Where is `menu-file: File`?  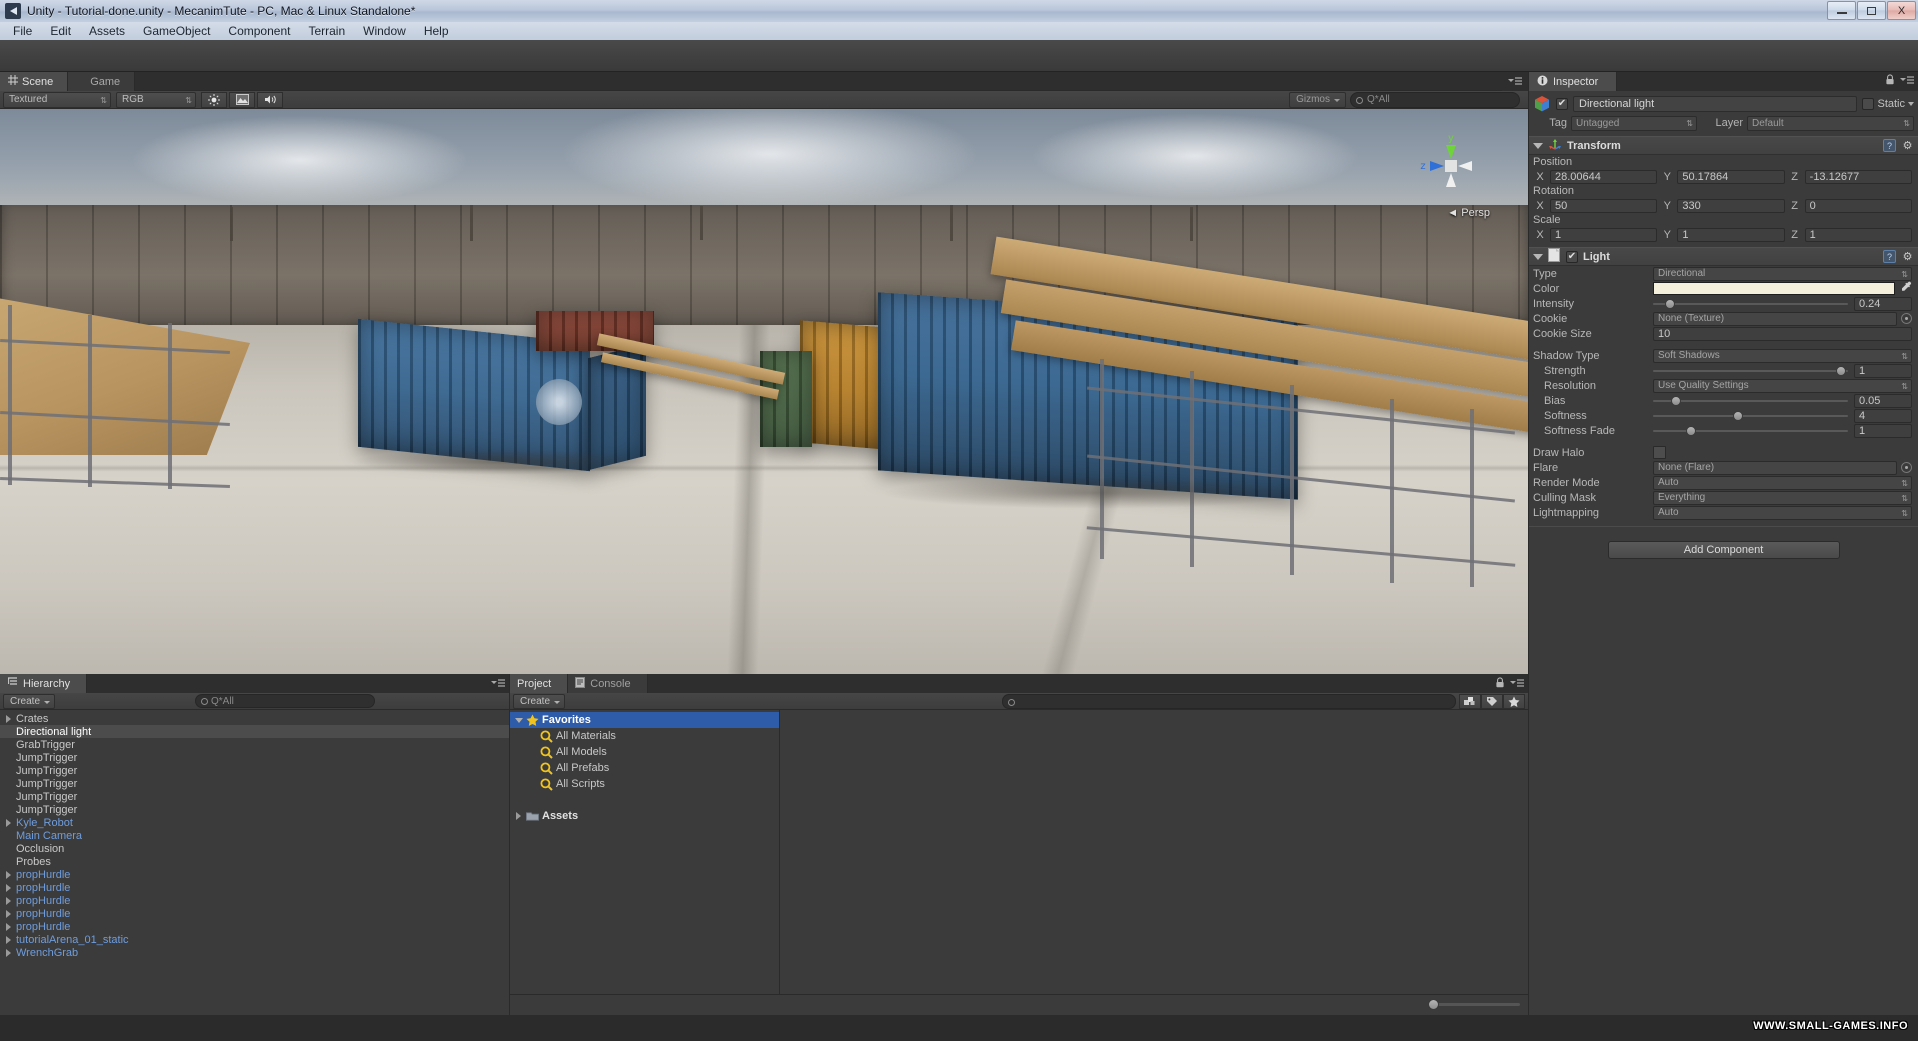
menu-file: File is located at coordinates (22, 31).